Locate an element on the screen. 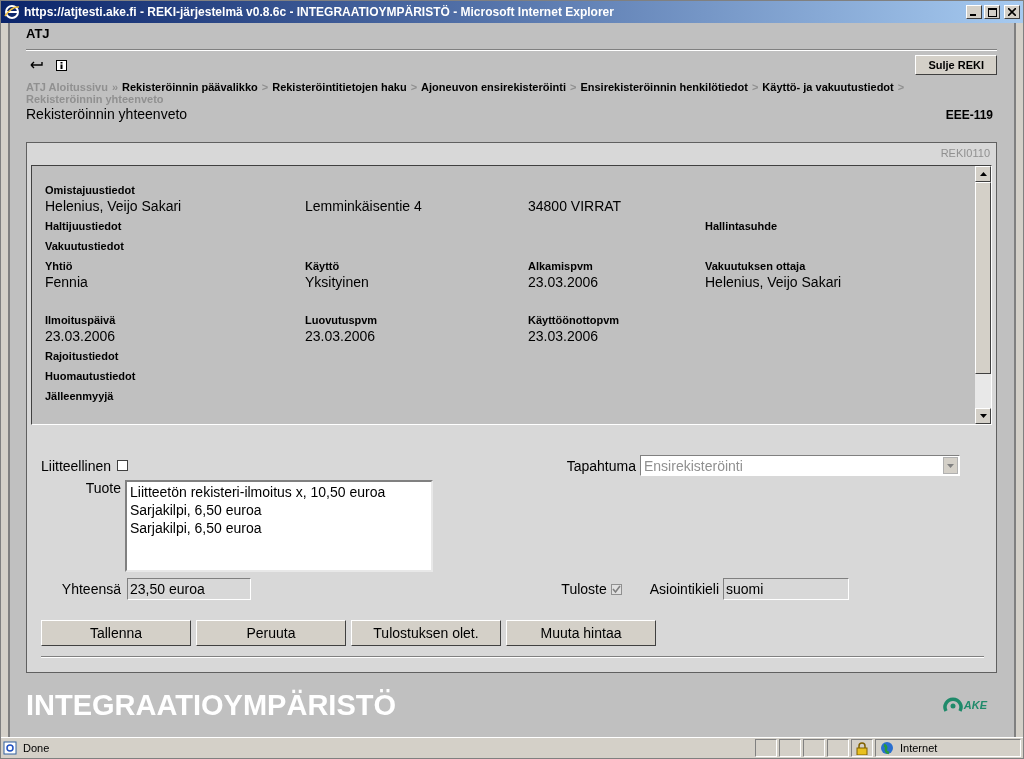 The height and width of the screenshot is (759, 1024). section-label: Jälleenmyyjä is located at coordinates (79, 396).